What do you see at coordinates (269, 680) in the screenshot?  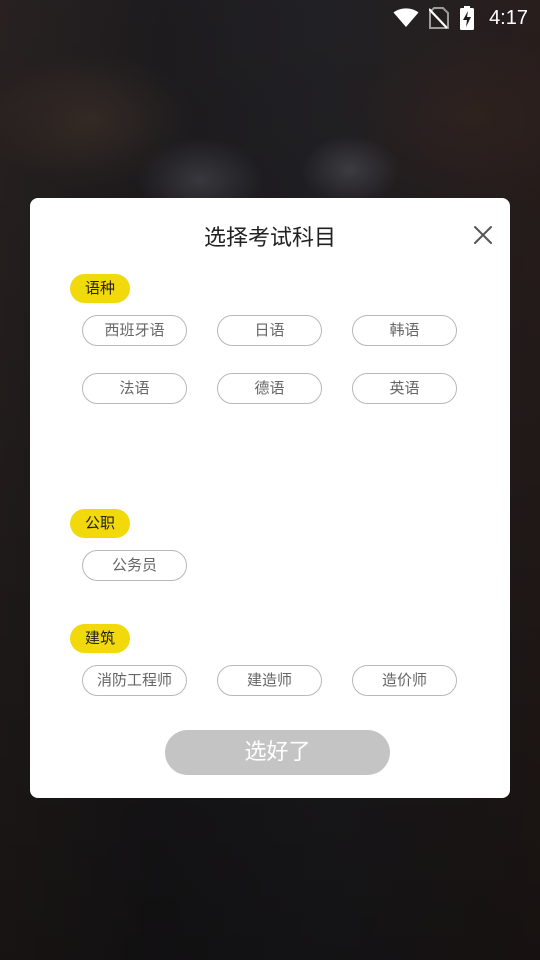 I see `option-chip-constructor: 建造师` at bounding box center [269, 680].